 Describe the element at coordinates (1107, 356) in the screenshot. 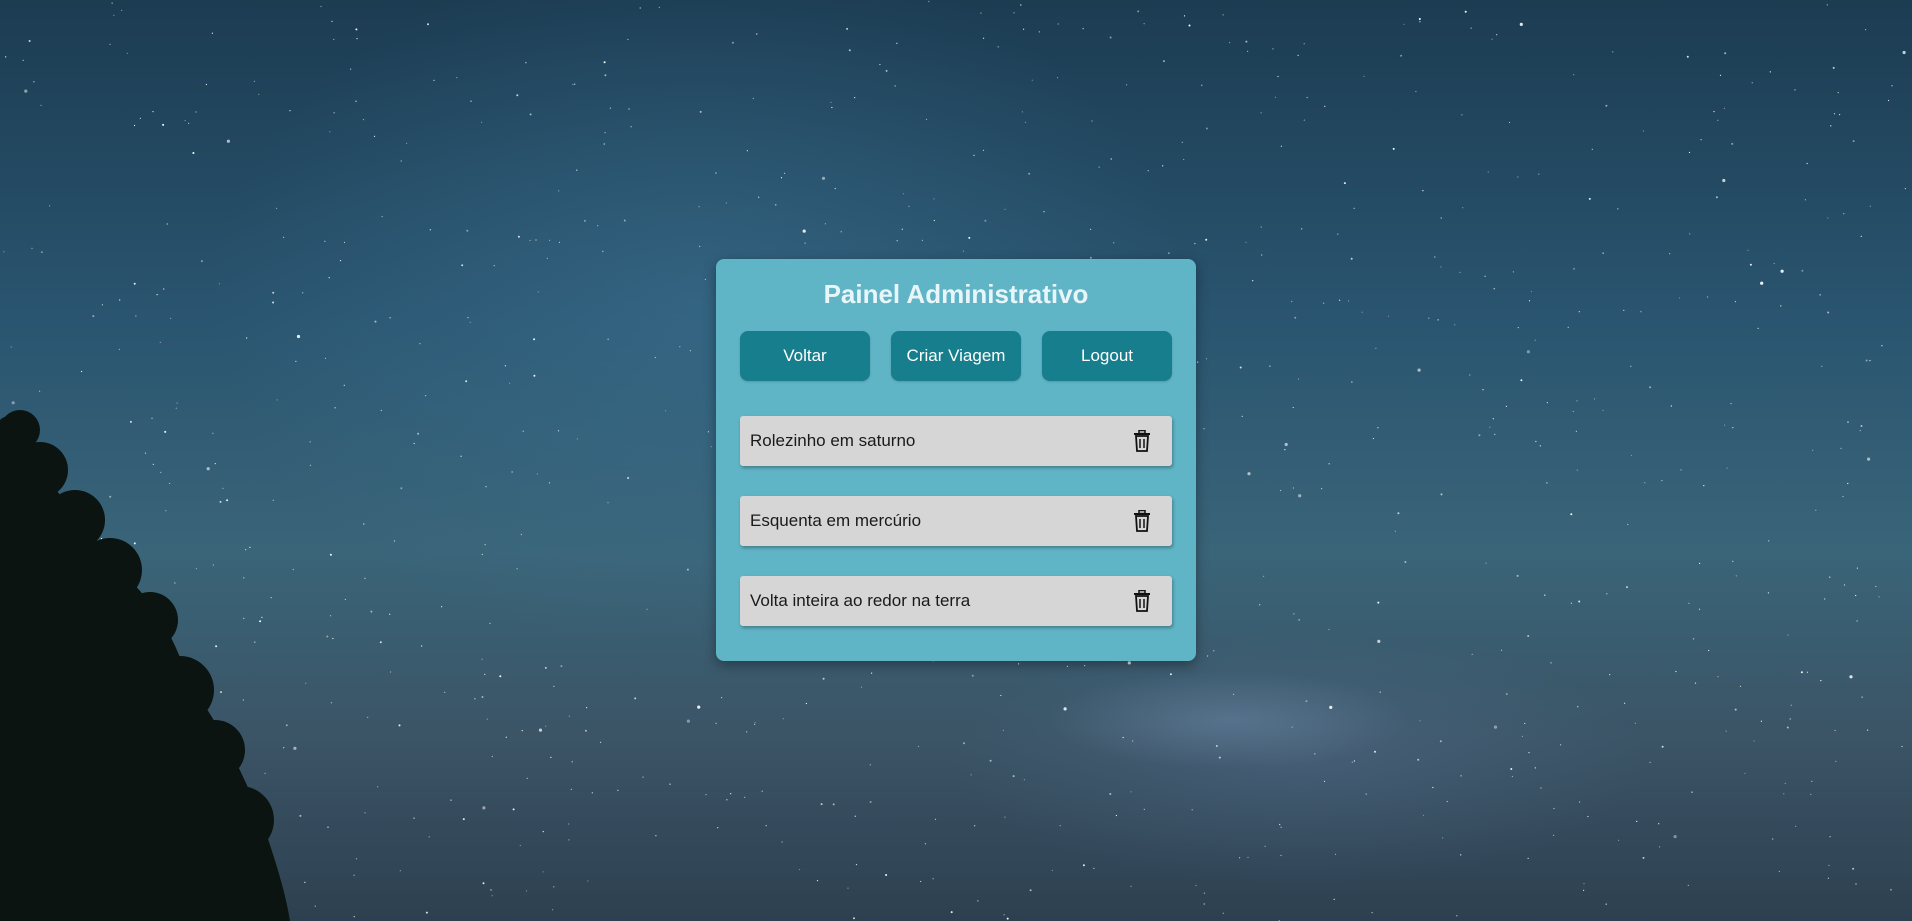

I see `logout-button: Logout` at that location.